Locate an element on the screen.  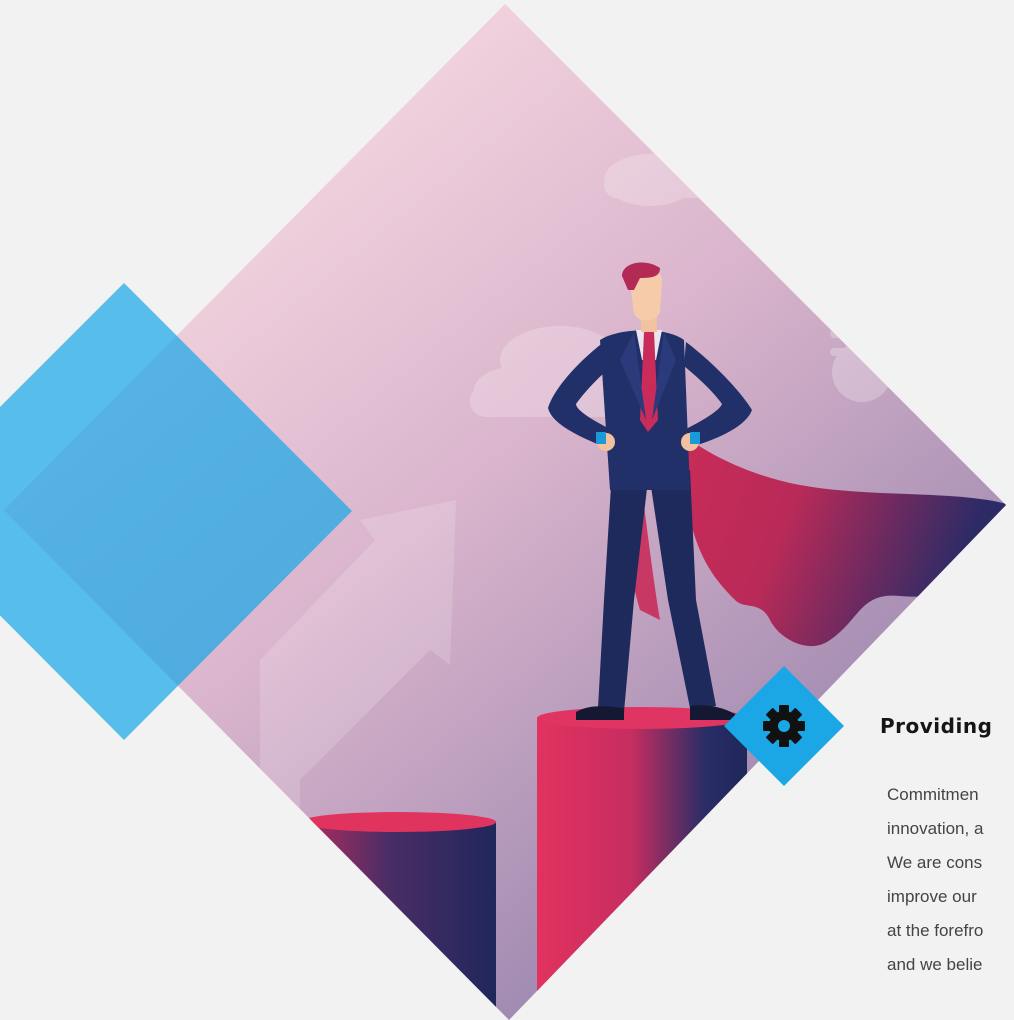
feature-line: We are cons is located at coordinates (935, 862).